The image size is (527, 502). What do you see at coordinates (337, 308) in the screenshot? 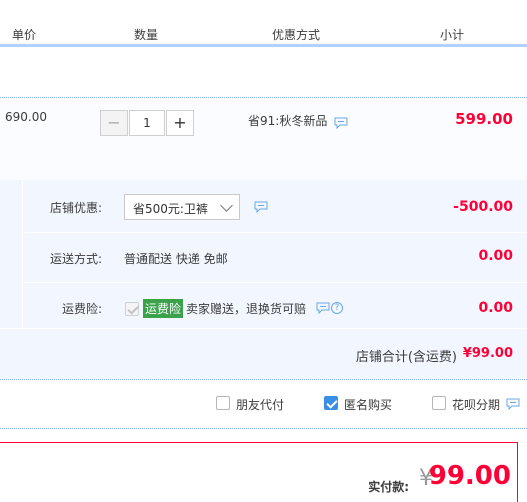
I see `help-icon: ?` at bounding box center [337, 308].